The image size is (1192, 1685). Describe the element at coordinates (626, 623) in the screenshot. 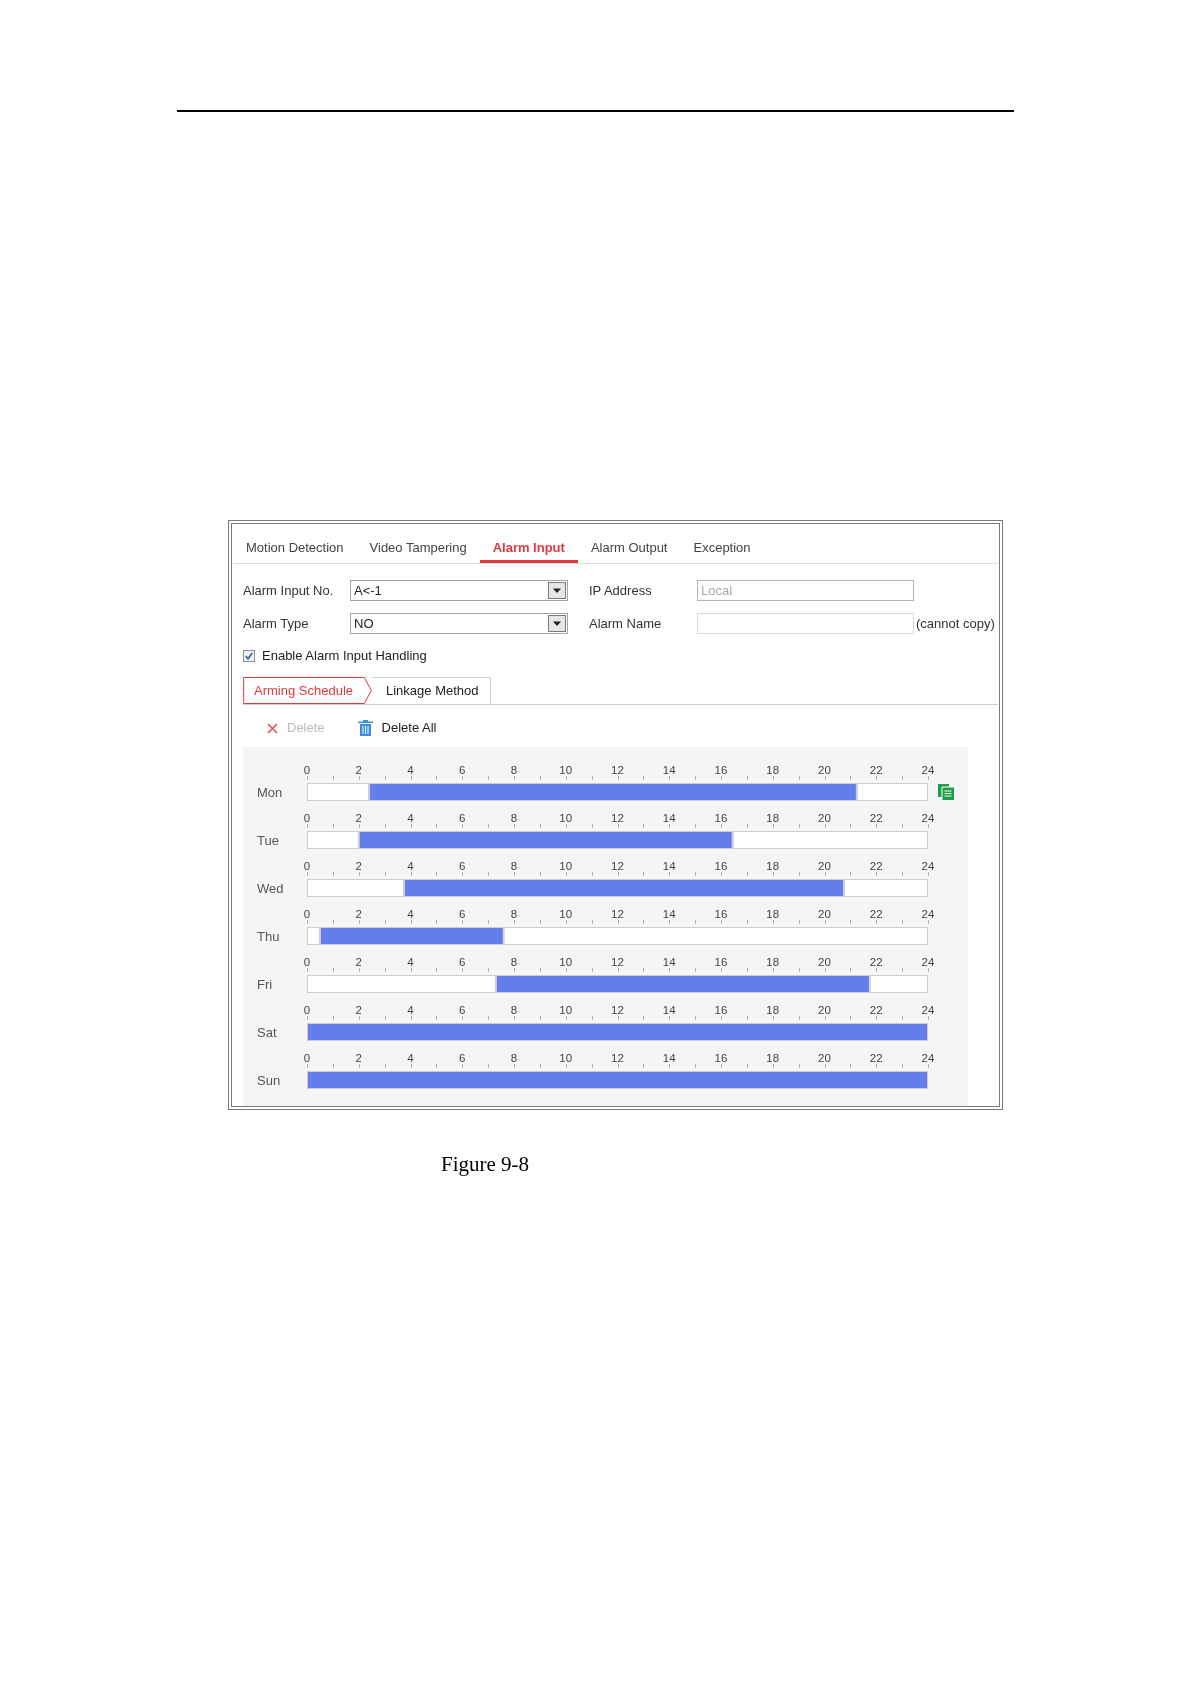

I see `field-label: Alarm Name` at that location.